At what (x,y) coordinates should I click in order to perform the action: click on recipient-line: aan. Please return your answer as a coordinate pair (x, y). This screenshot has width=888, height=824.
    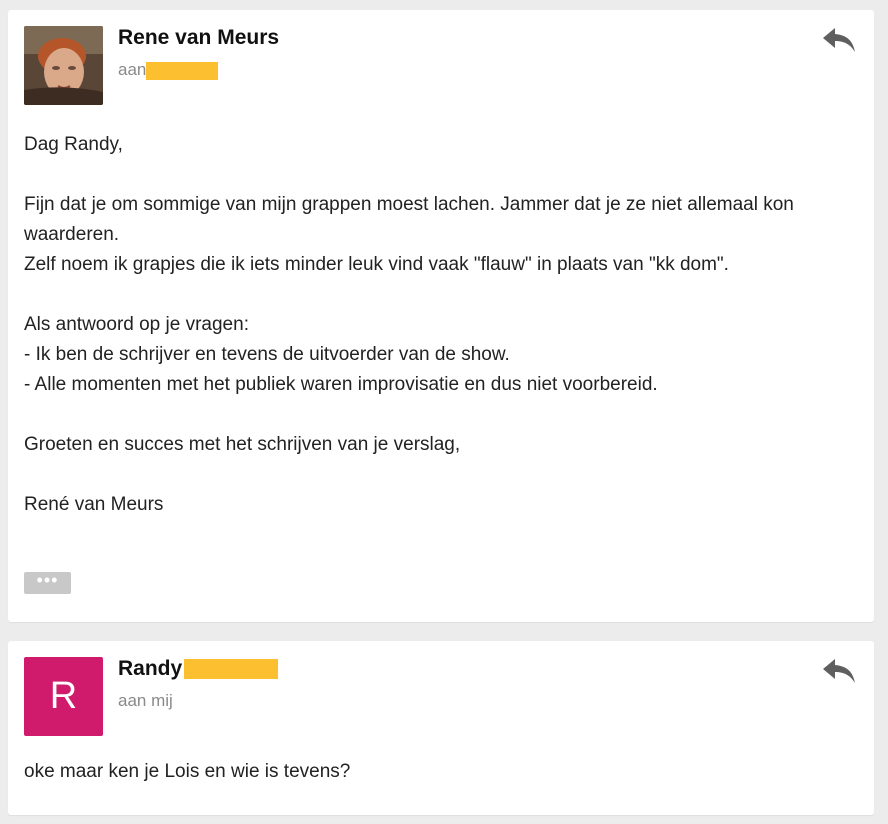
    Looking at the image, I should click on (168, 70).